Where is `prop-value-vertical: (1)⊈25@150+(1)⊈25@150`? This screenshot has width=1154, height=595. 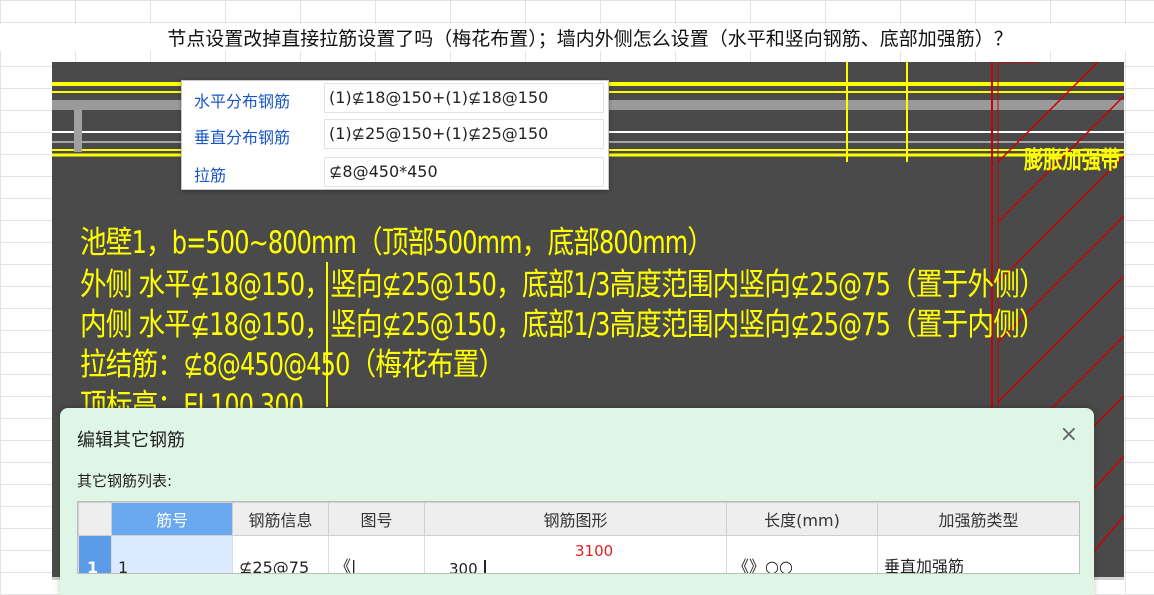
prop-value-vertical: (1)⊈25@150+(1)⊈25@150 is located at coordinates (464, 134).